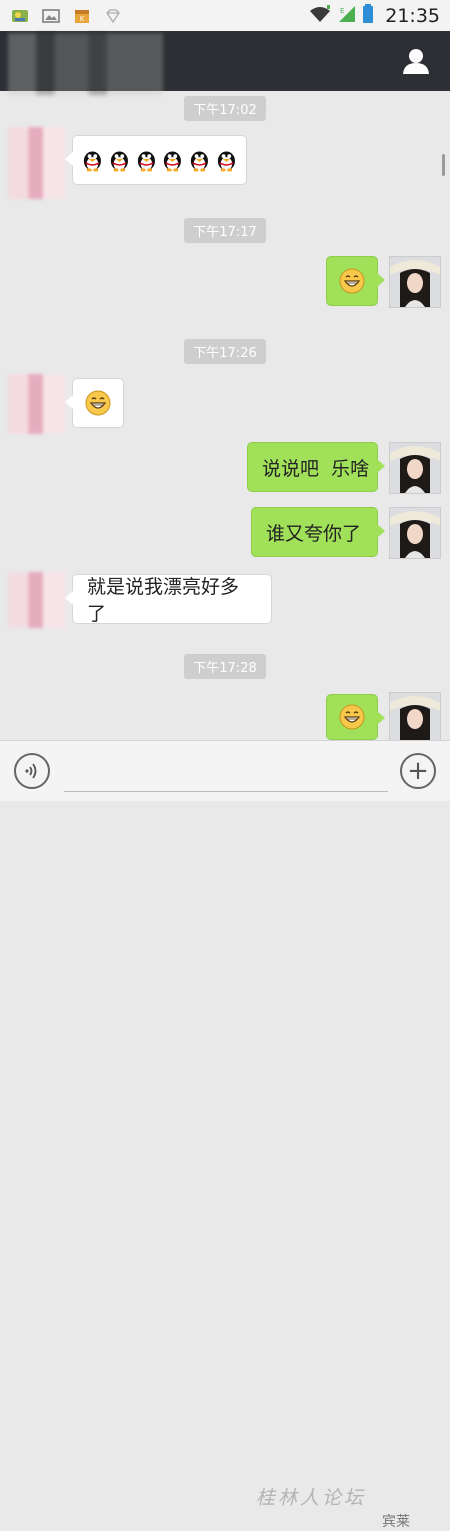  Describe the element at coordinates (113, 16) in the screenshot. I see `diamond-icon` at that location.